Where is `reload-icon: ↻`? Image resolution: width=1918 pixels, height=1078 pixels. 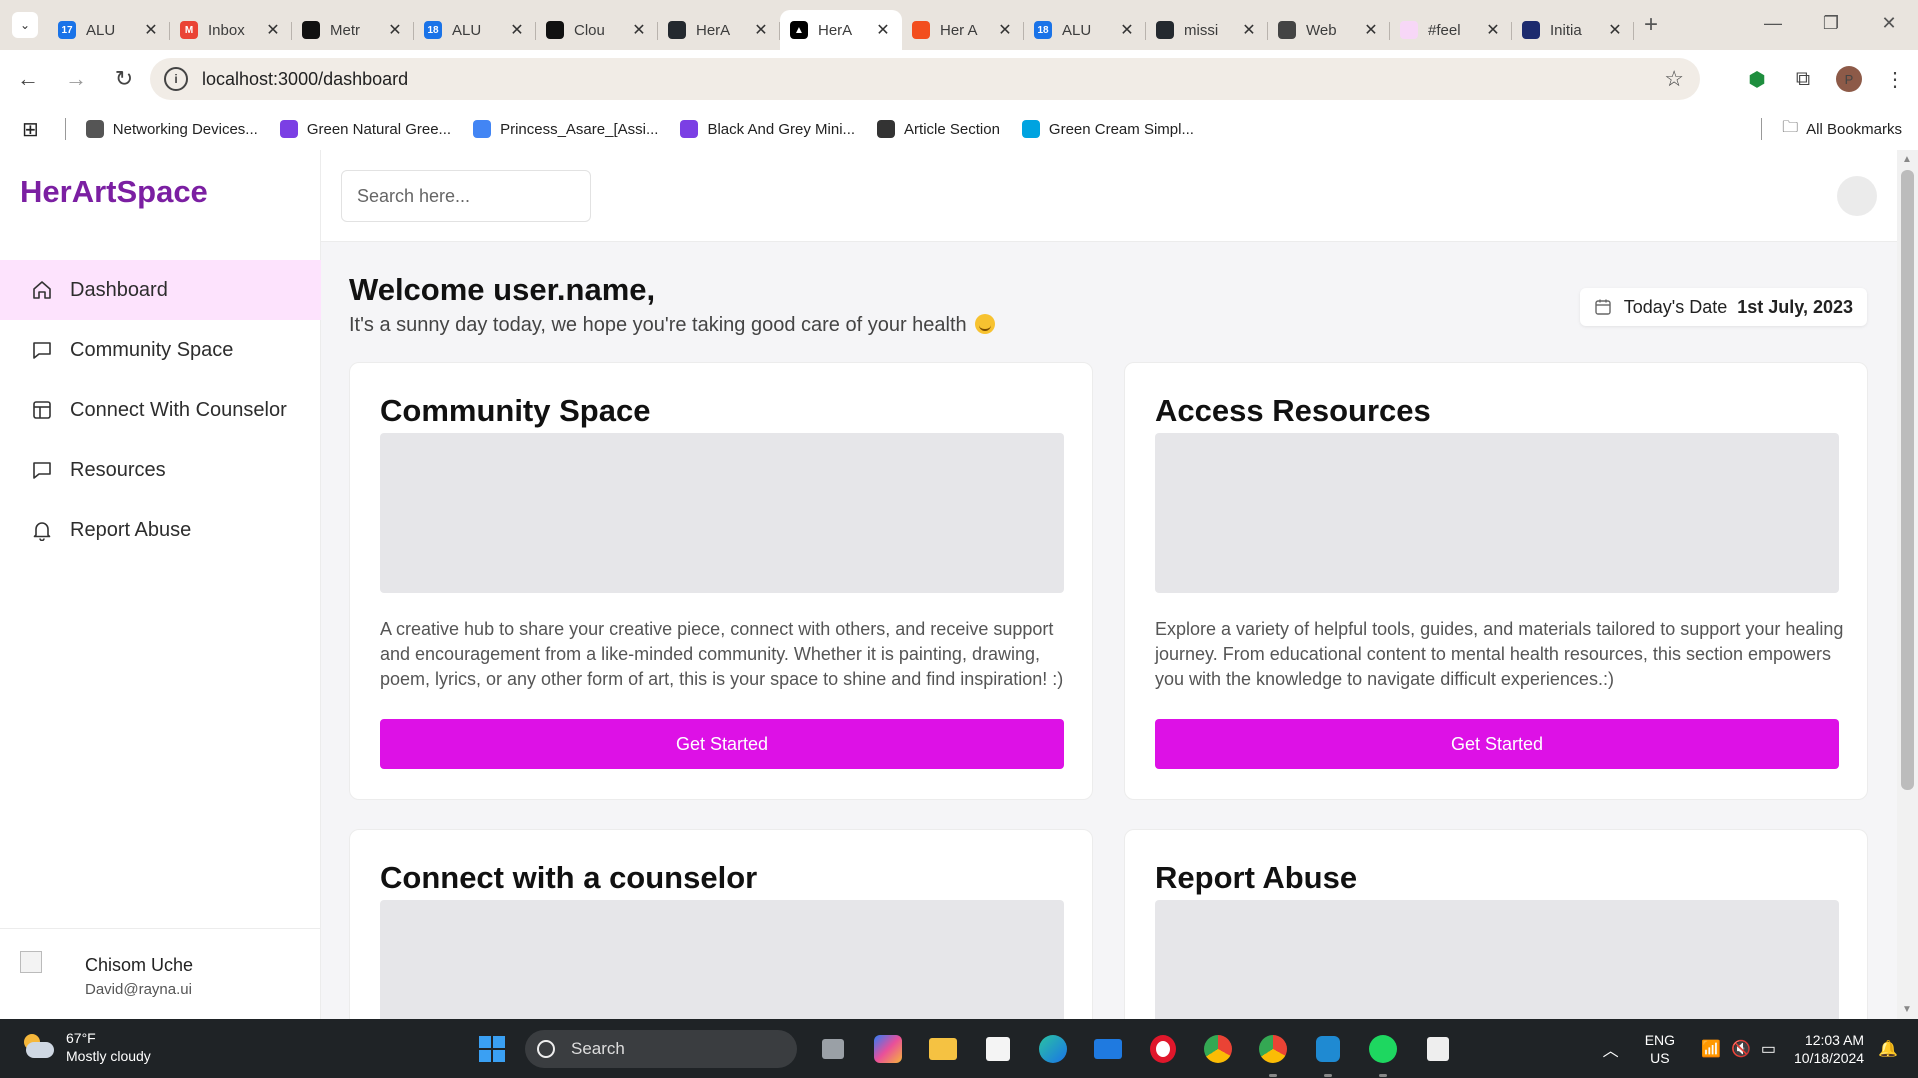 reload-icon: ↻ is located at coordinates (124, 79).